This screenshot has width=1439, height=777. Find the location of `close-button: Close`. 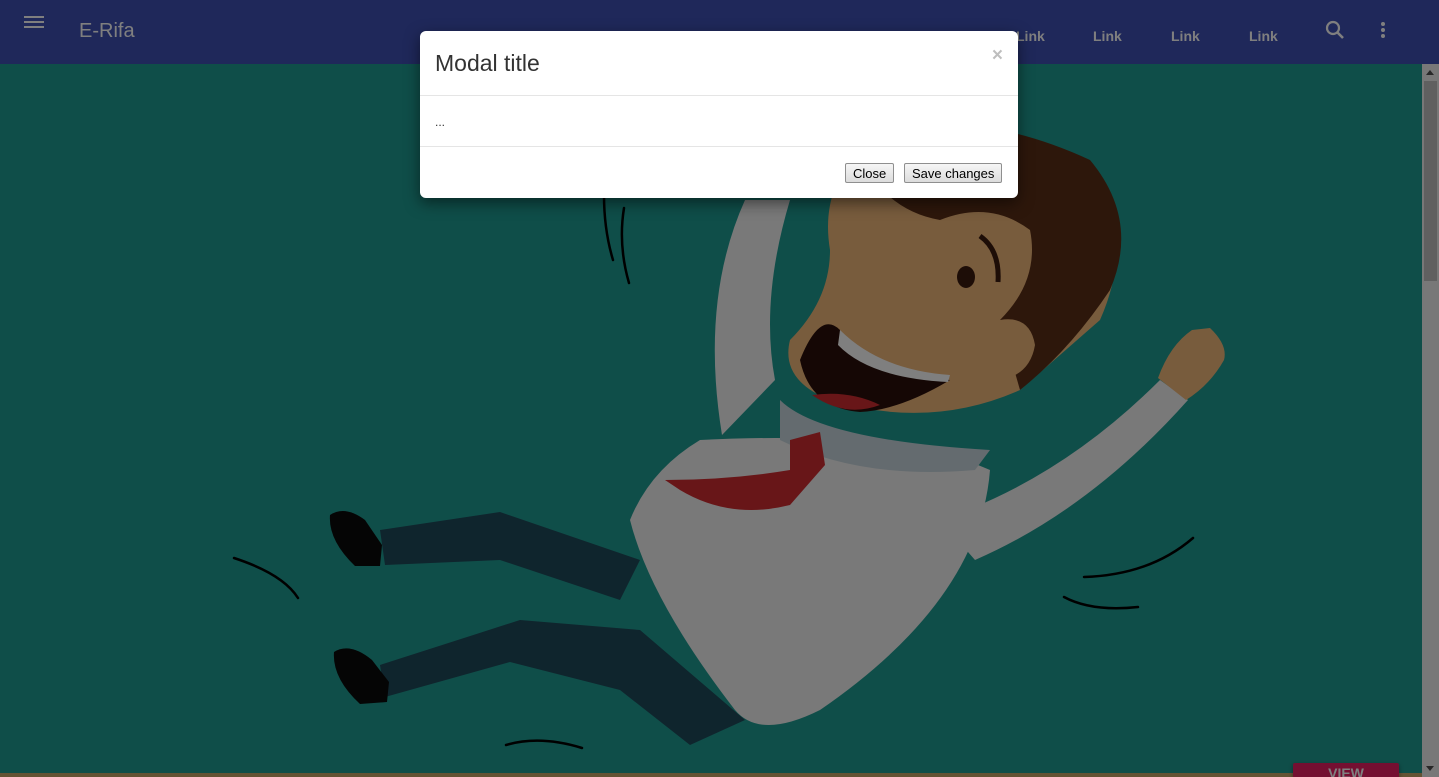

close-button: Close is located at coordinates (870, 173).